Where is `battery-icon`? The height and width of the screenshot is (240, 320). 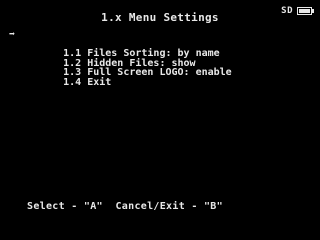
battery-icon is located at coordinates (305, 11).